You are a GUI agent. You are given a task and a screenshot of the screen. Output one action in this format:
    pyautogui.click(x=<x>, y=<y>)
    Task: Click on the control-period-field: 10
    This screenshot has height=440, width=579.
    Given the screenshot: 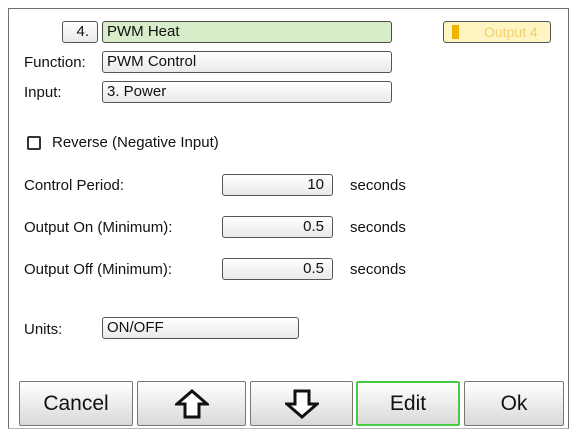 What is the action you would take?
    pyautogui.click(x=277, y=185)
    